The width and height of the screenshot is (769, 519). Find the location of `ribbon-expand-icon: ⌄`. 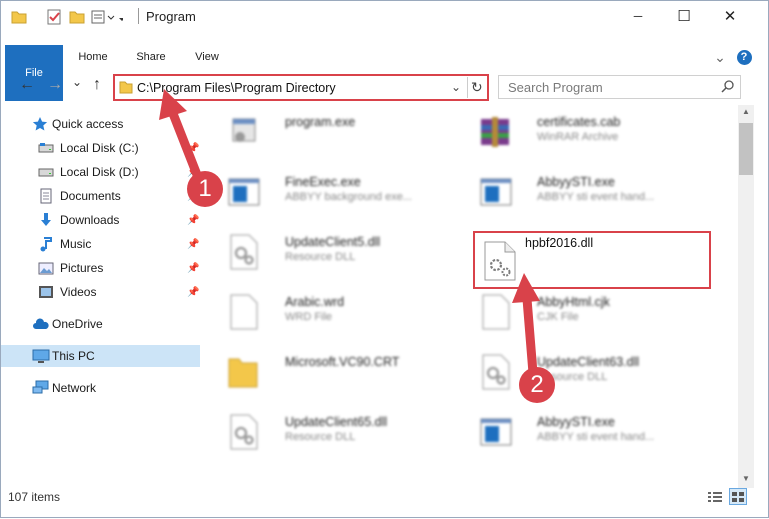

ribbon-expand-icon: ⌄ is located at coordinates (720, 57).